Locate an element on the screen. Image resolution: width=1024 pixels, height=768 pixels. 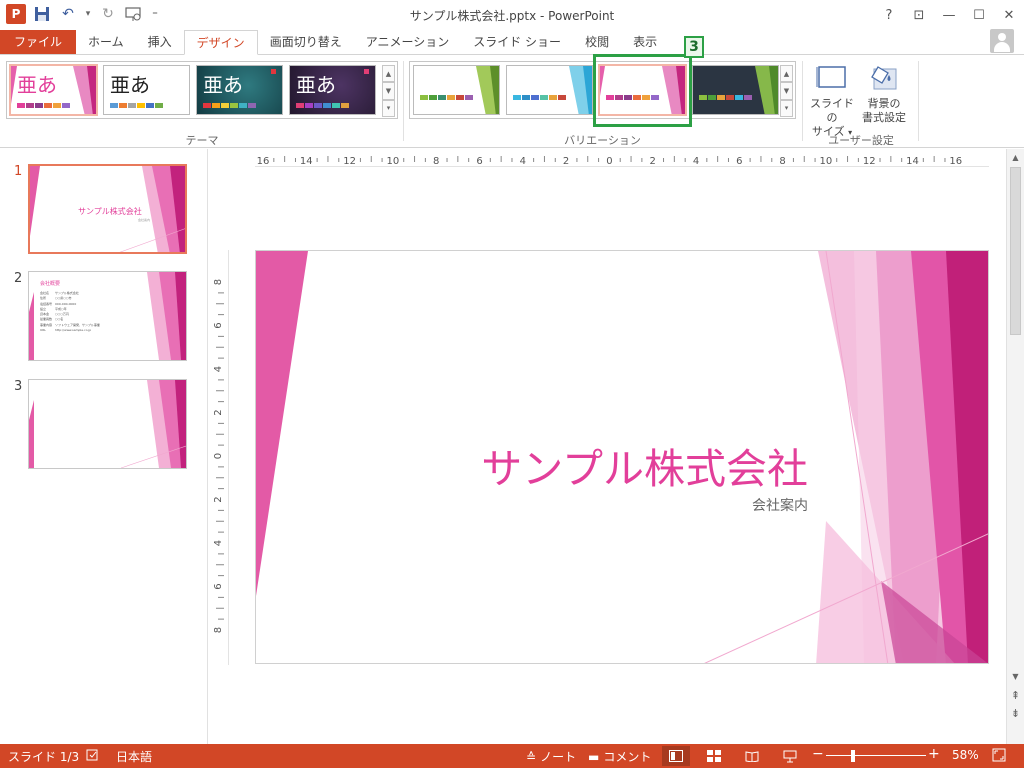
tab-view: 表示 is located at coordinates (645, 42).